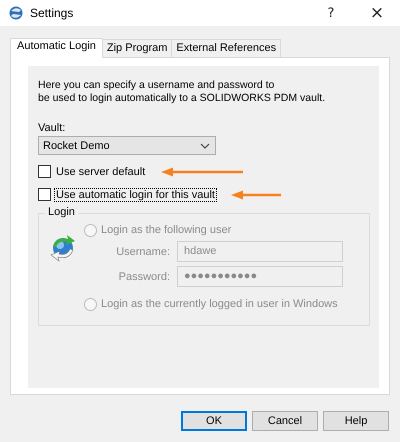 The width and height of the screenshot is (400, 442). I want to click on field-label: Password:, so click(144, 276).